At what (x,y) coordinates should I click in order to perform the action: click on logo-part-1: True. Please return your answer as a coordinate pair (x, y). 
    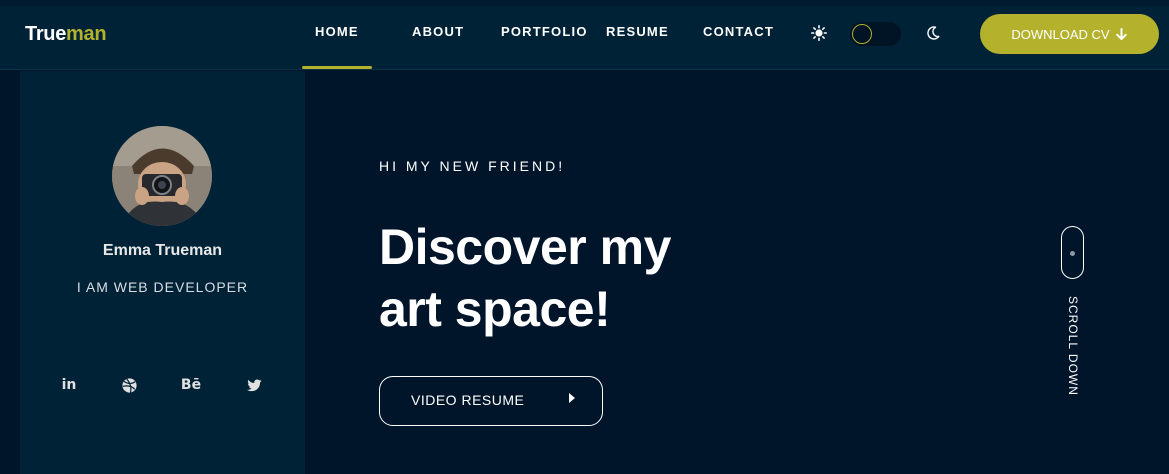
    Looking at the image, I should click on (46, 34).